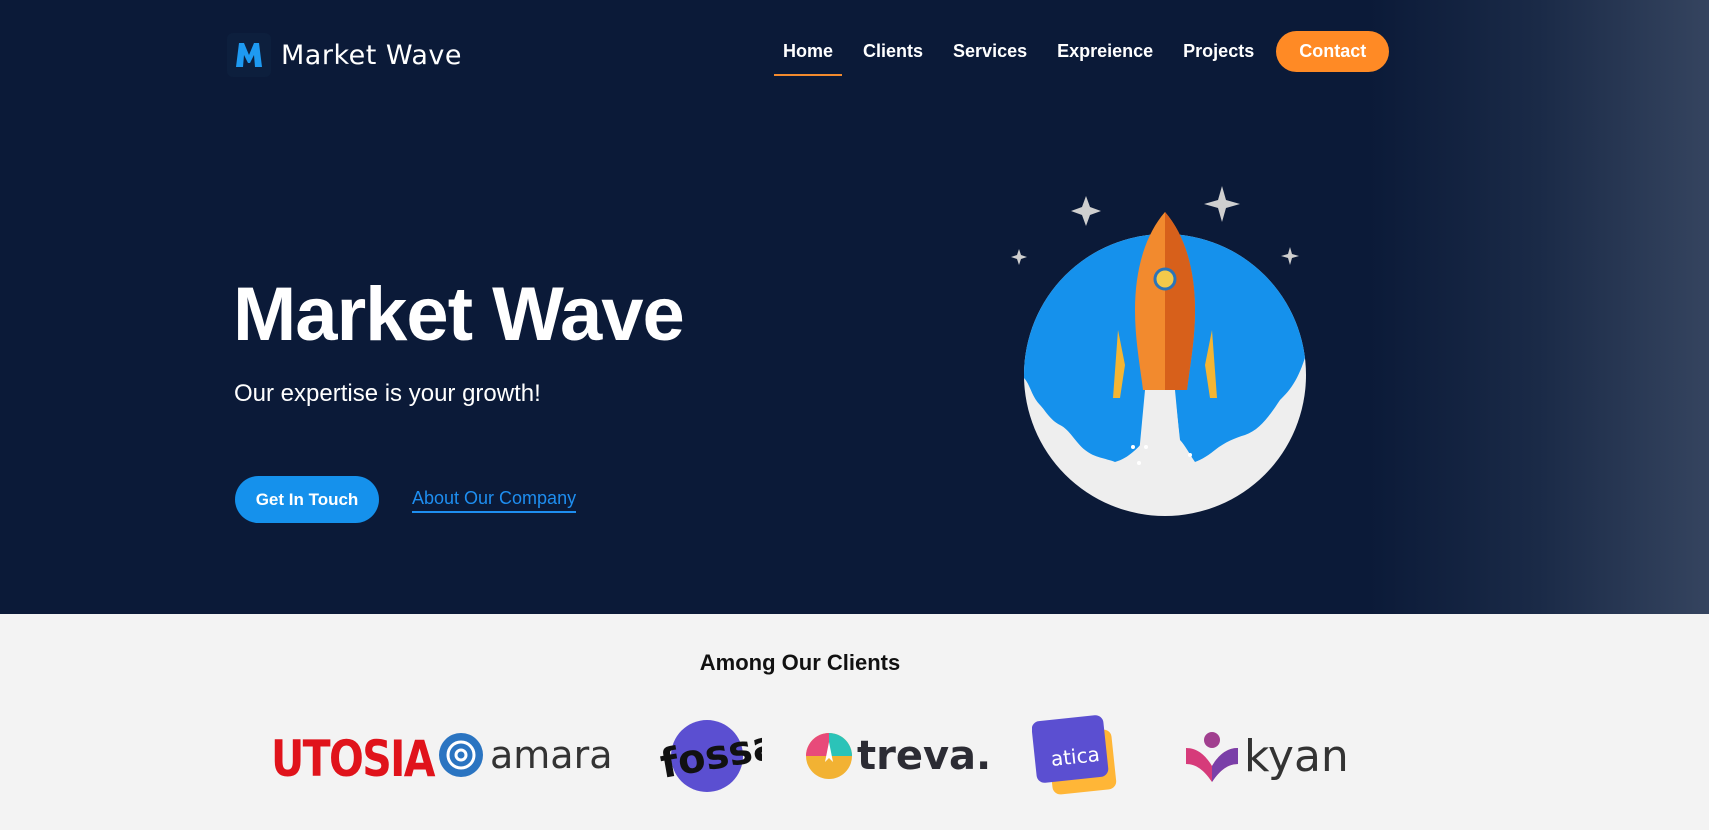 The height and width of the screenshot is (830, 1709). I want to click on client-name: atica, so click(1075, 756).